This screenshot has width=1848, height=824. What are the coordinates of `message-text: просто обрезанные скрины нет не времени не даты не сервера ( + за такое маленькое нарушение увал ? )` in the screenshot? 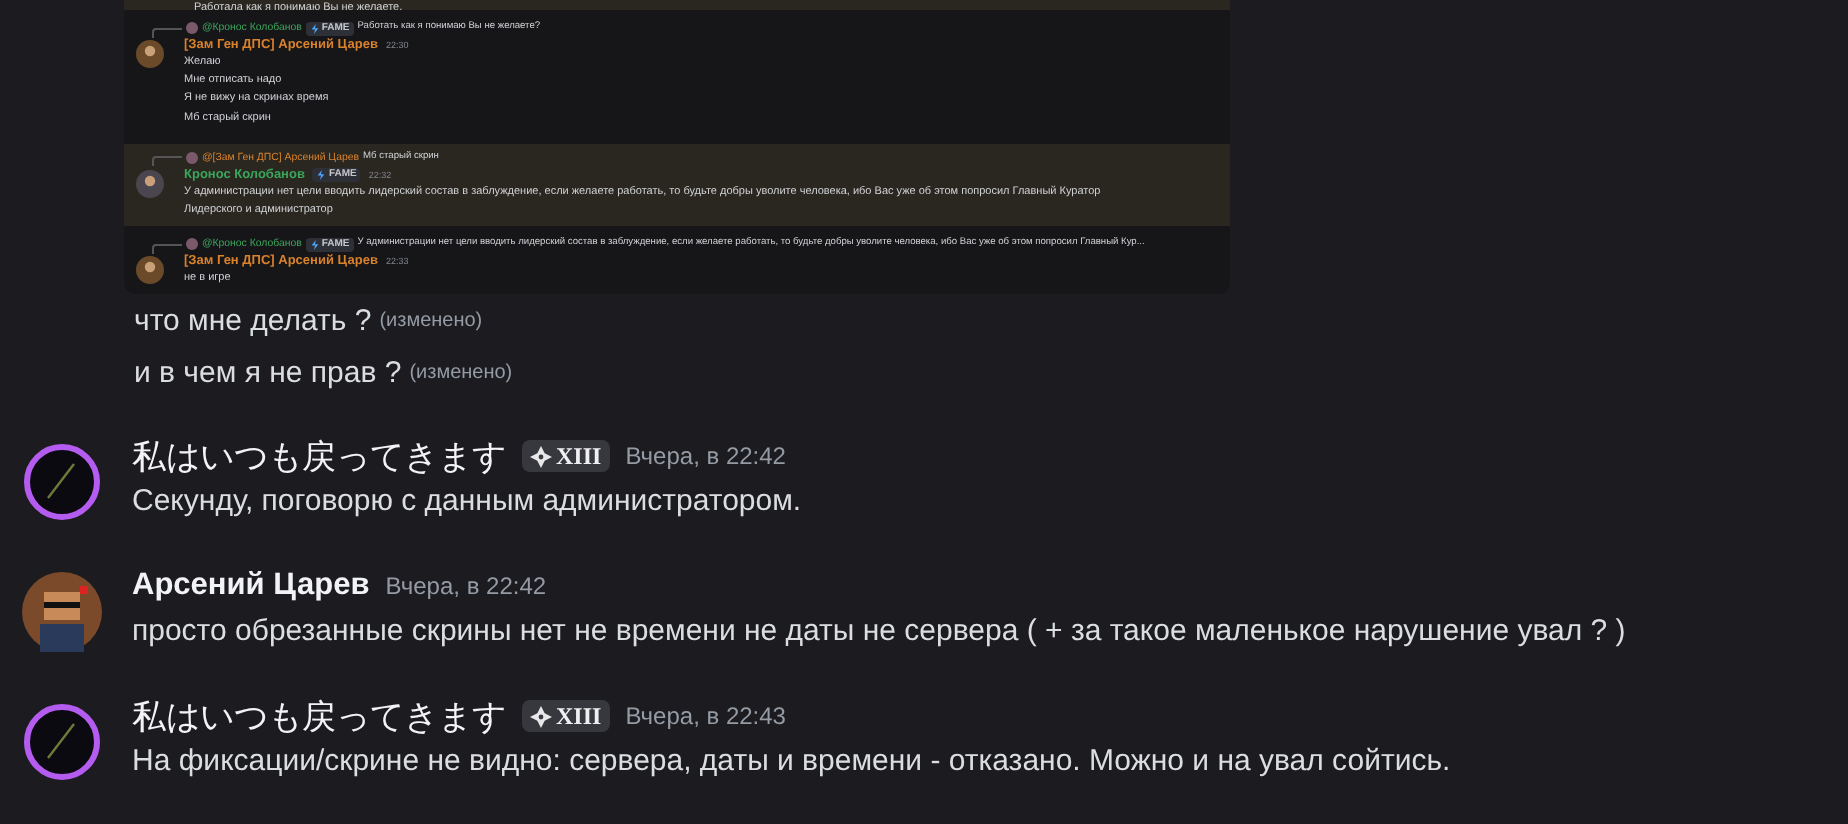 It's located at (879, 631).